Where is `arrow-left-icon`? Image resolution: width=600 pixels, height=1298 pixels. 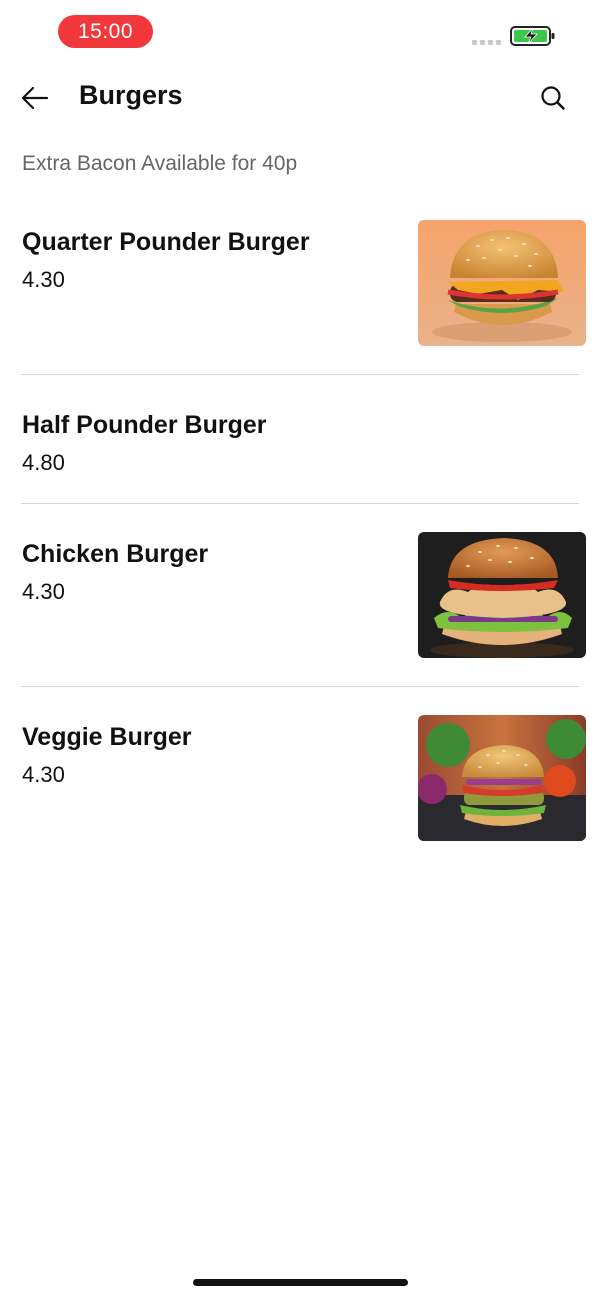
arrow-left-icon is located at coordinates (35, 98).